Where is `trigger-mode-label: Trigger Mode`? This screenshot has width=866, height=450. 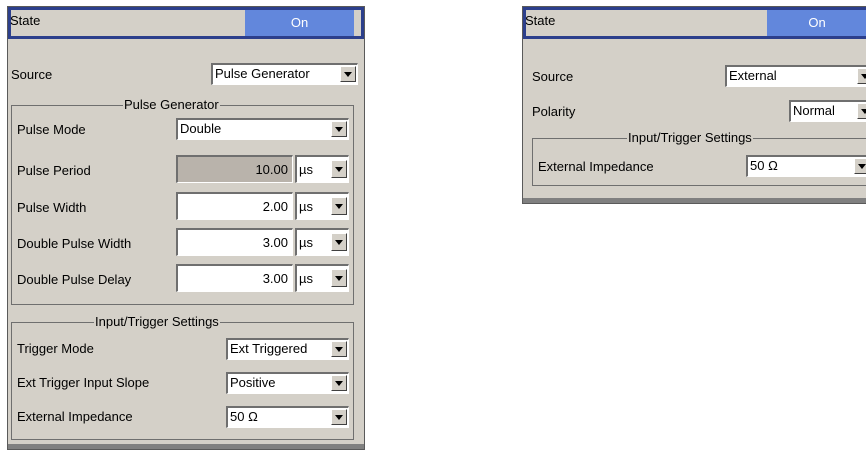 trigger-mode-label: Trigger Mode is located at coordinates (55, 348).